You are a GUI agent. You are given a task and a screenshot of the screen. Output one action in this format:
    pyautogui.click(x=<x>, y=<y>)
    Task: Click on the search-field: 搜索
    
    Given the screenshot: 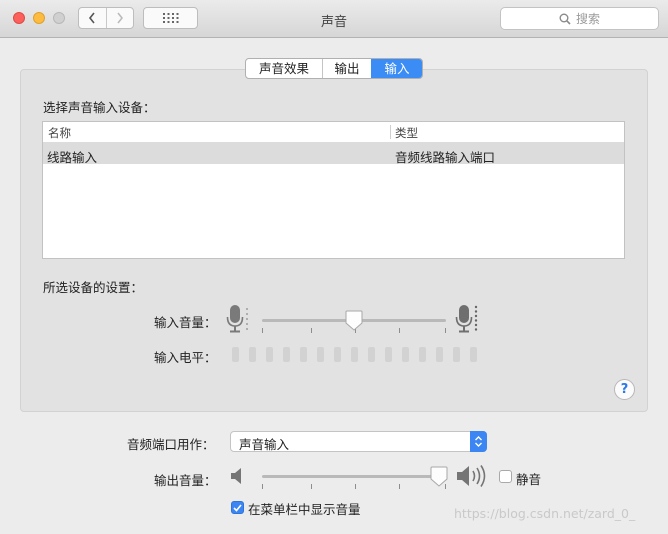 What is the action you would take?
    pyautogui.click(x=579, y=18)
    